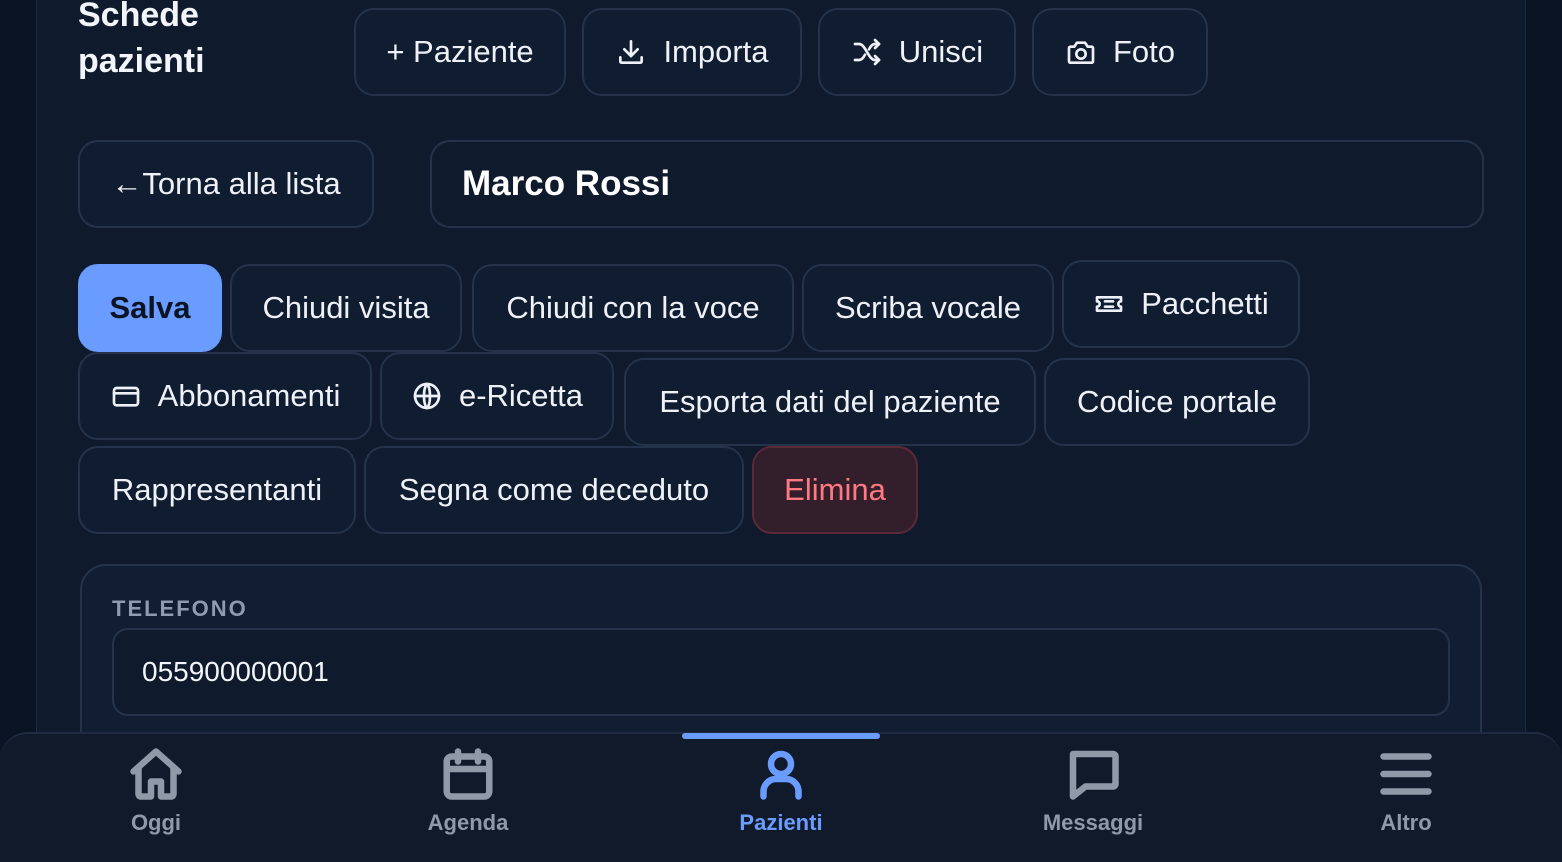 Image resolution: width=1562 pixels, height=862 pixels. I want to click on add-patient-button: + Paziente, so click(460, 52).